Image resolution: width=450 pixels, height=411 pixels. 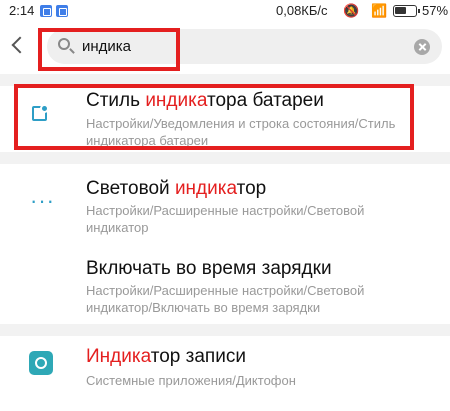 What do you see at coordinates (42, 200) in the screenshot?
I see `more-dots-icon: ···` at bounding box center [42, 200].